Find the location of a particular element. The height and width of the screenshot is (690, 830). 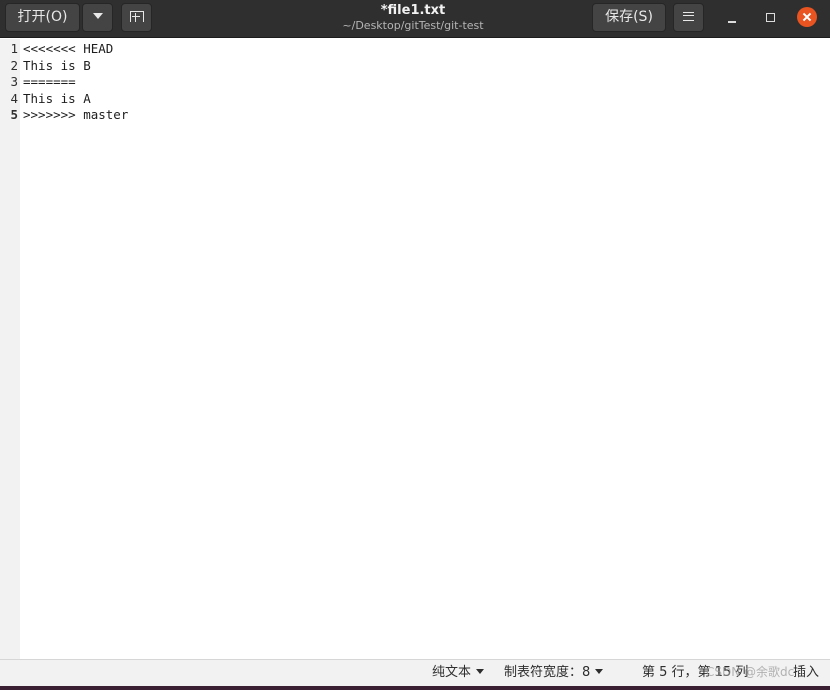

menu-button is located at coordinates (688, 17).